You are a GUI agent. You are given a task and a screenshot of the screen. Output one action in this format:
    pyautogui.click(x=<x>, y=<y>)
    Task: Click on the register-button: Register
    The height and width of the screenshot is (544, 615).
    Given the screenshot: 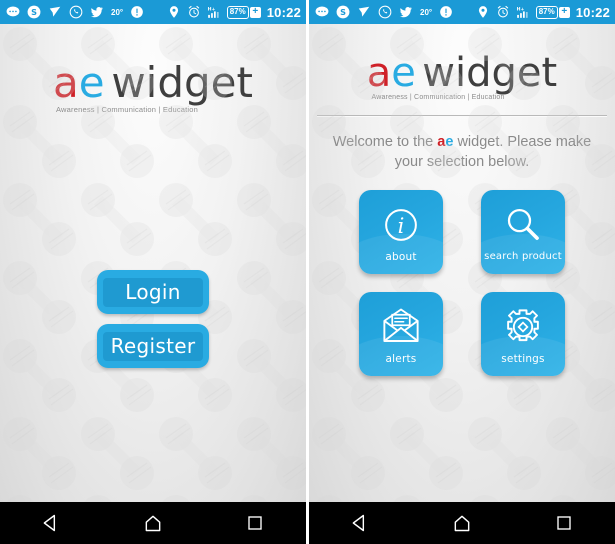 What is the action you would take?
    pyautogui.click(x=153, y=346)
    